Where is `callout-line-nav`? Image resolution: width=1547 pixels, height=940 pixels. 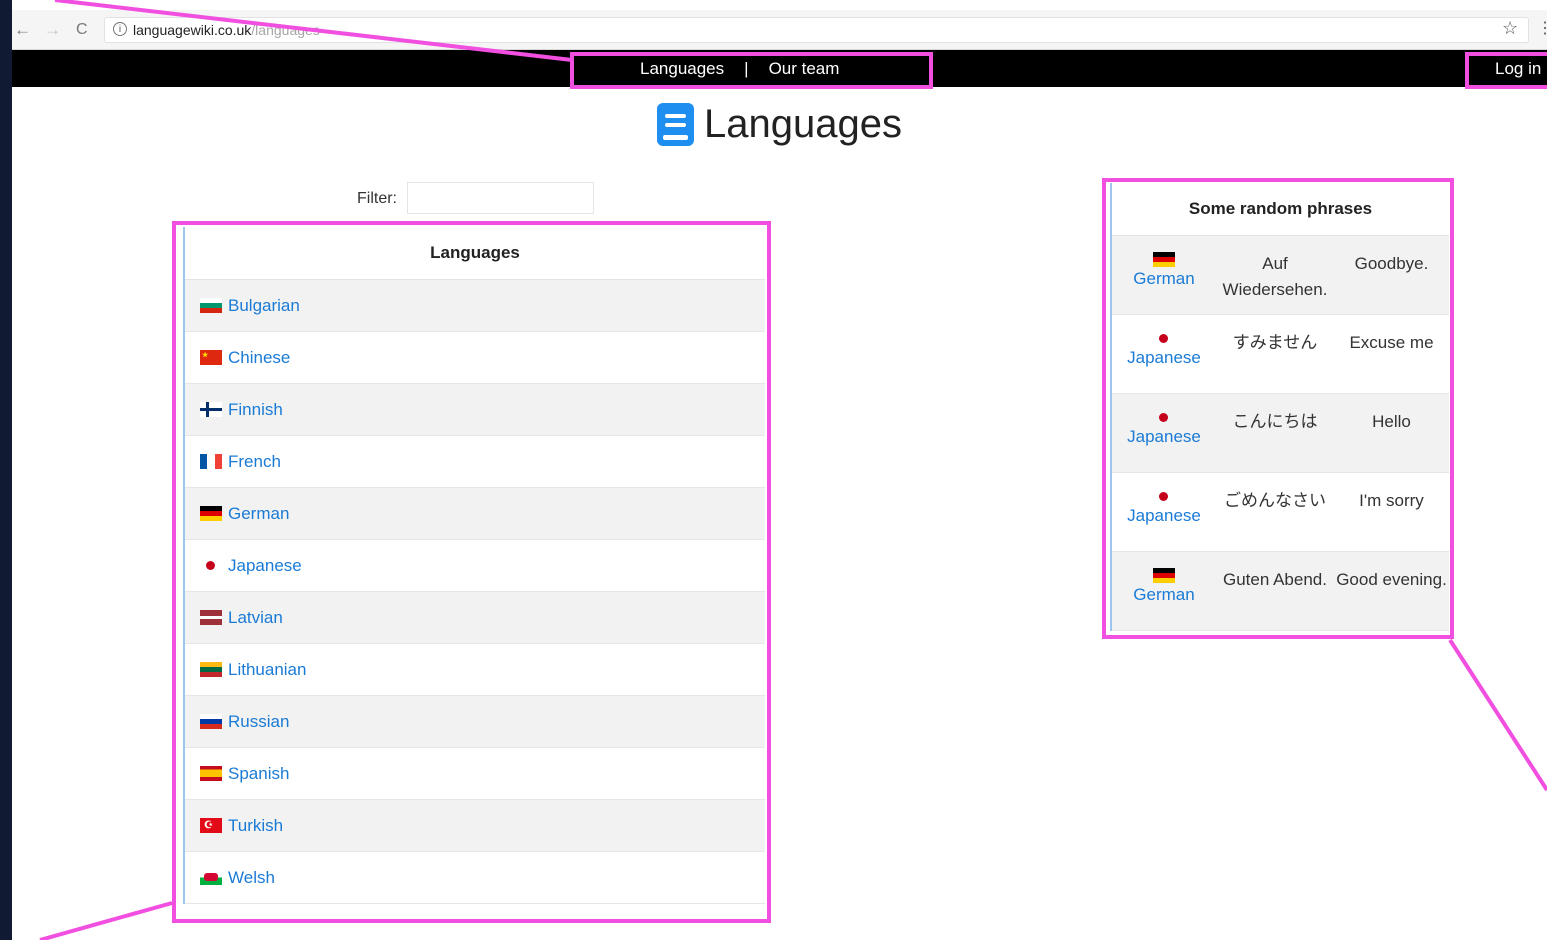 callout-line-nav is located at coordinates (313, 31).